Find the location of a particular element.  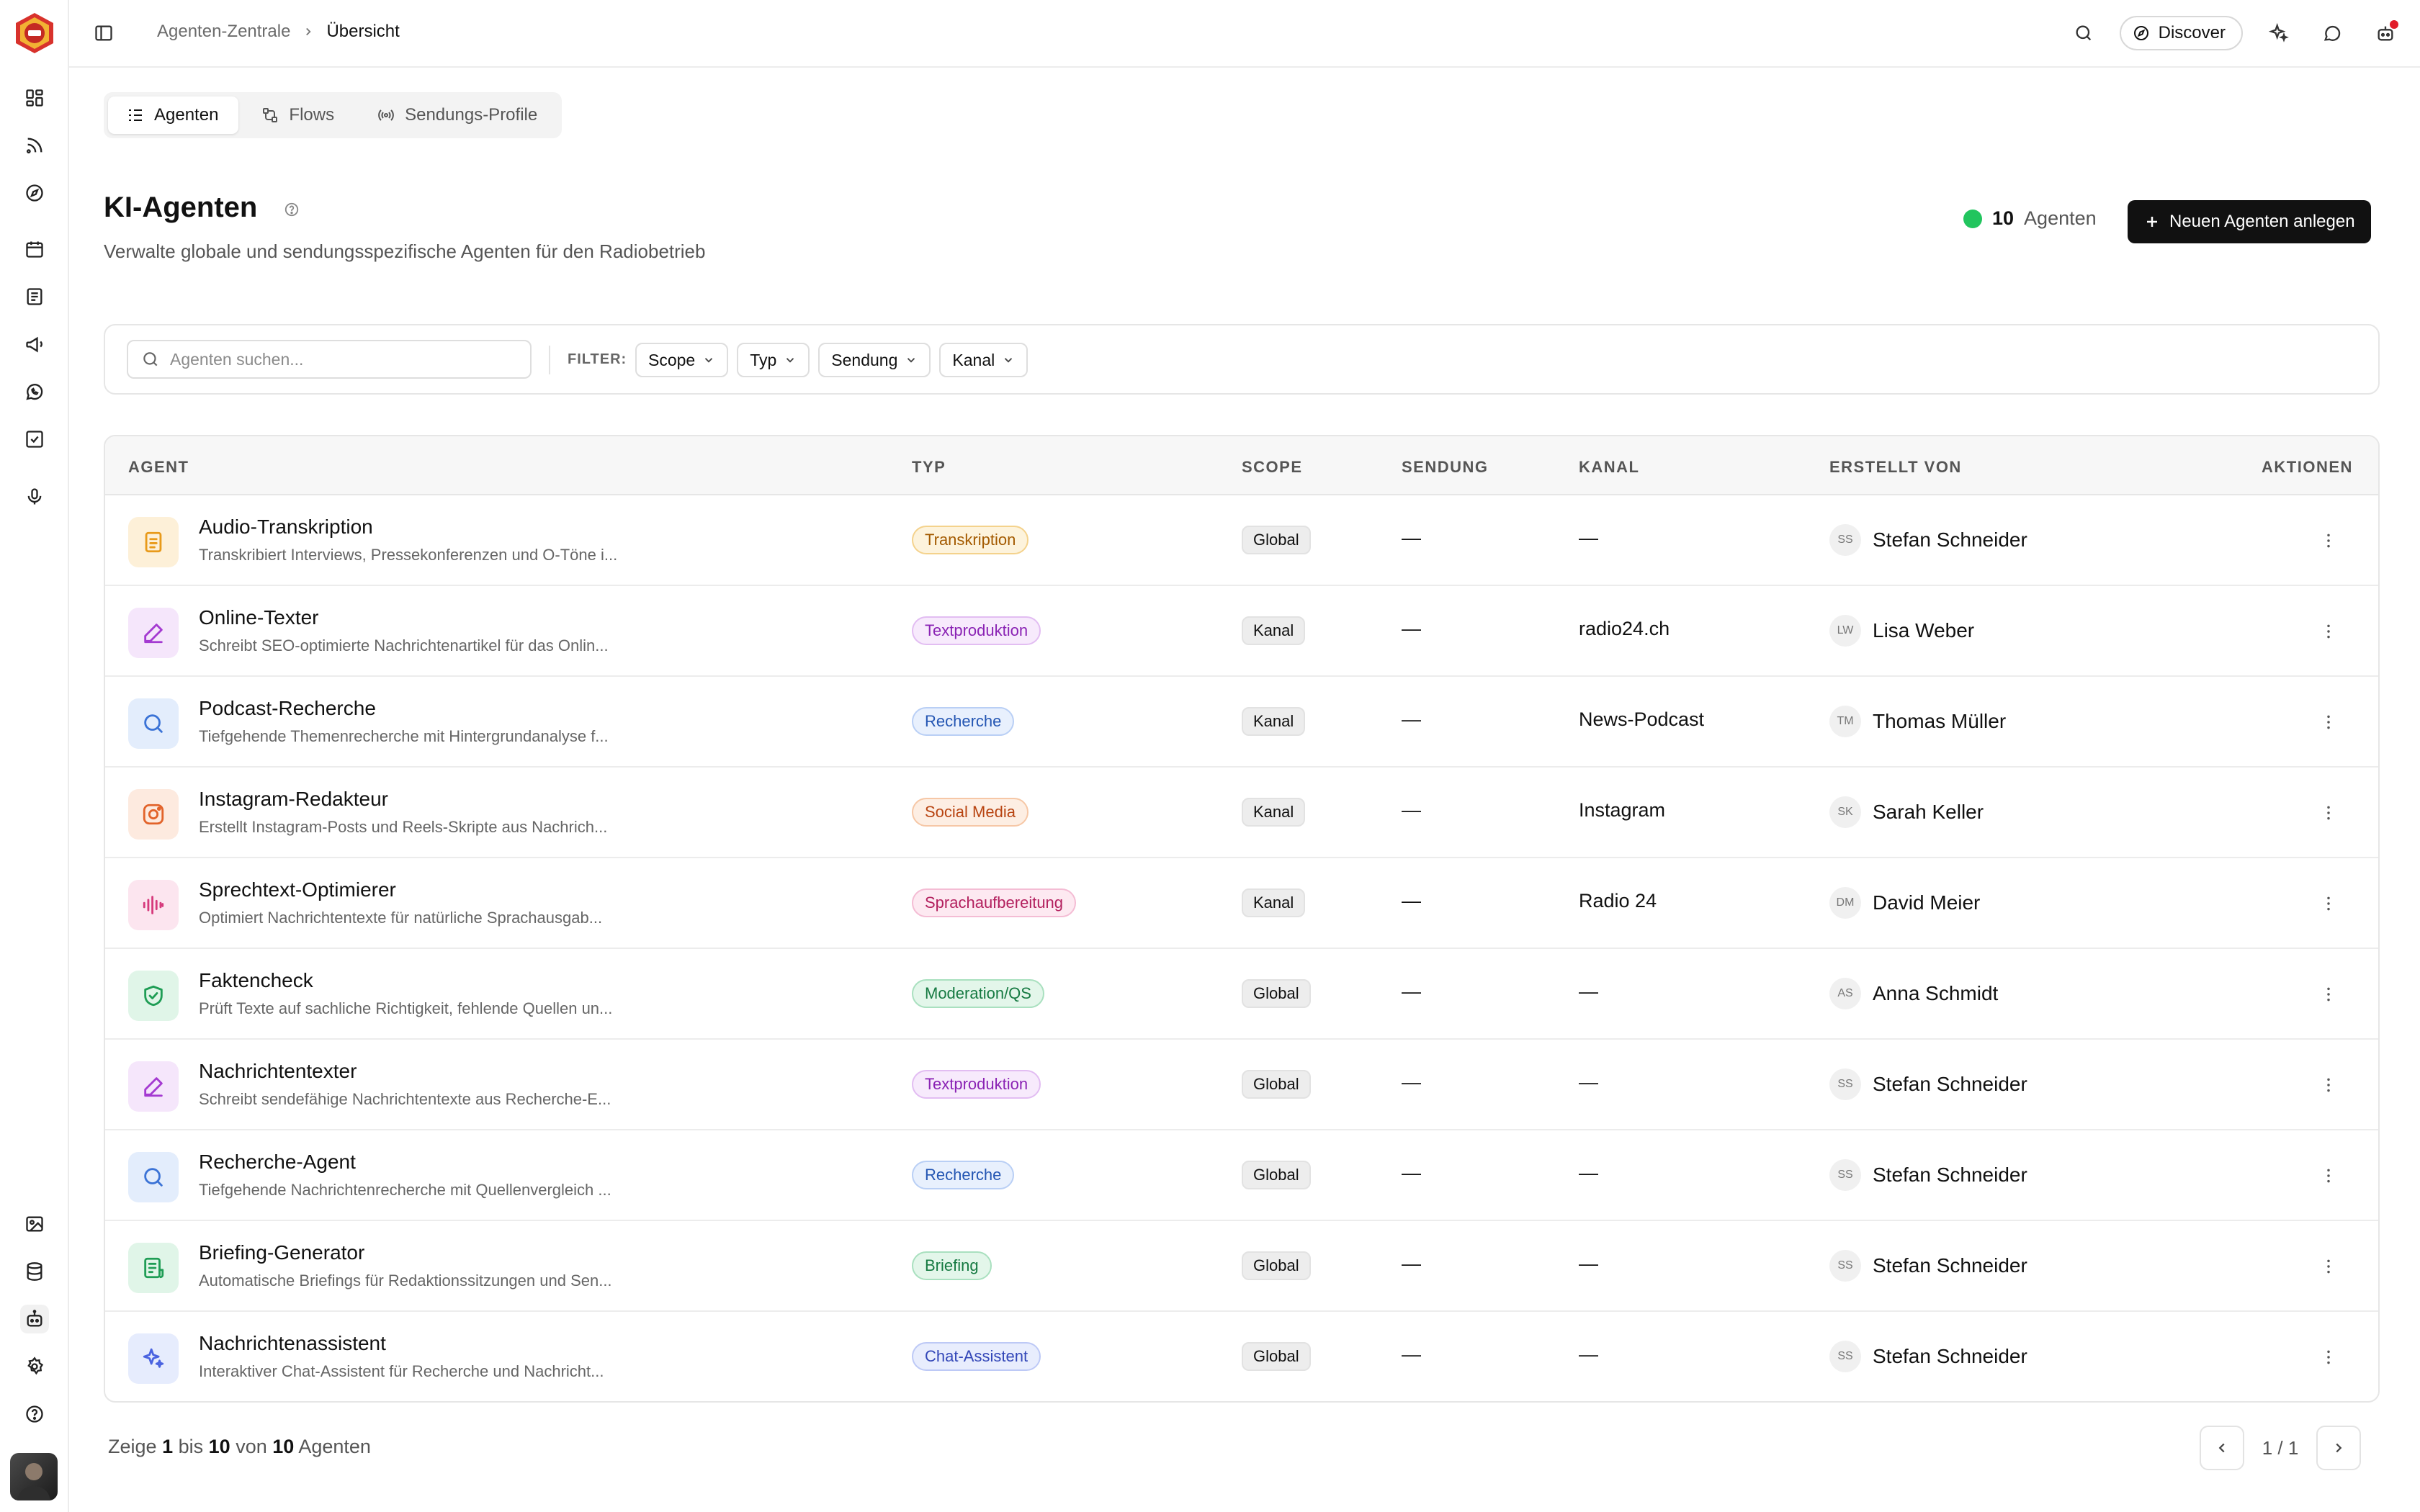

agent-name: Recherche-Agent is located at coordinates (277, 1162).